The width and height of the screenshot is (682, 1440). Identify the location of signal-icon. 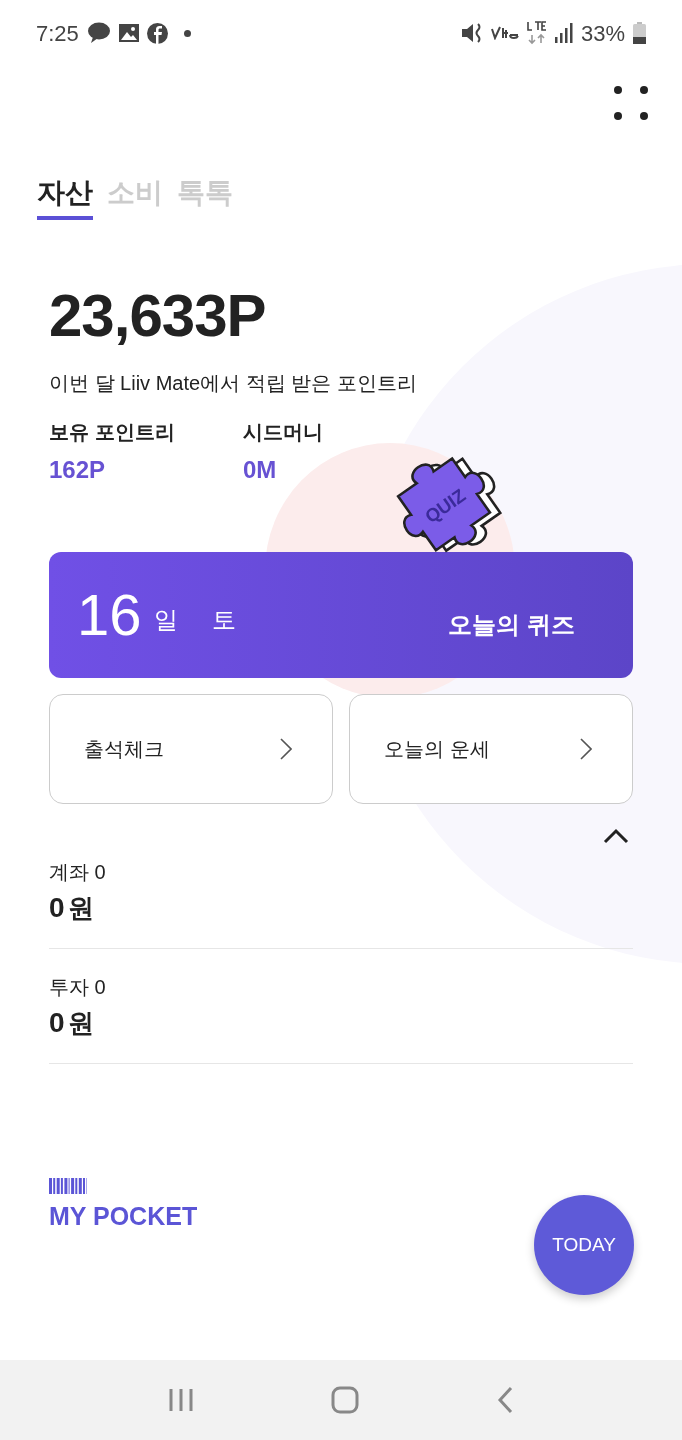
(563, 33).